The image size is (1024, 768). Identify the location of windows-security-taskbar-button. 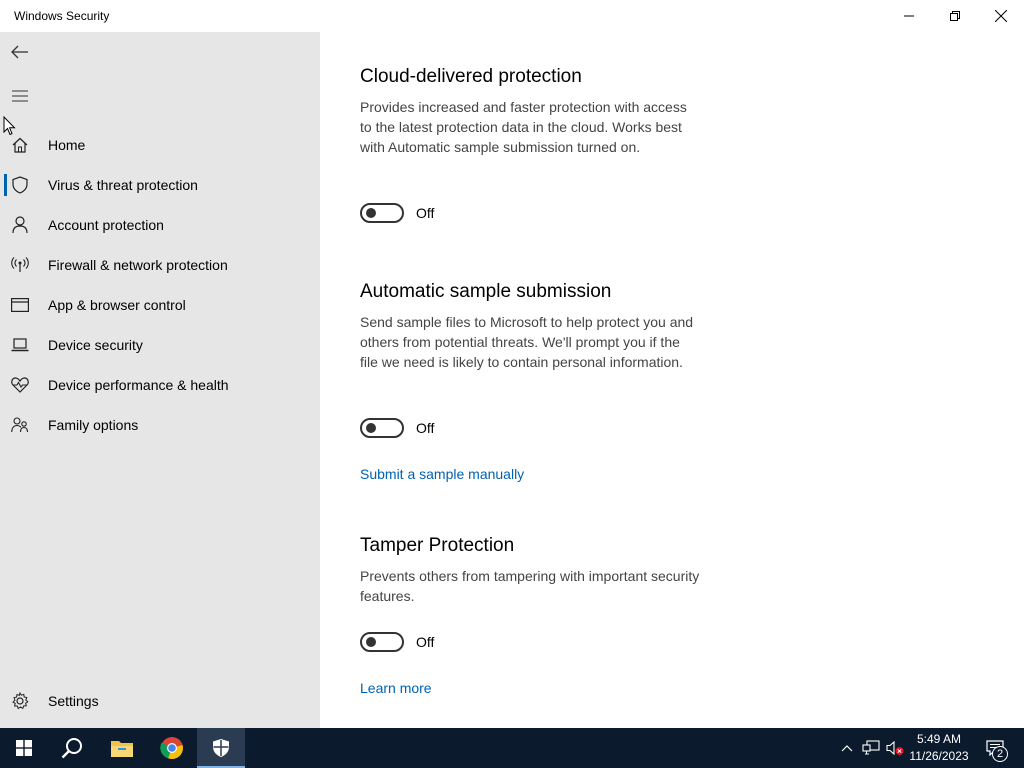
(221, 748).